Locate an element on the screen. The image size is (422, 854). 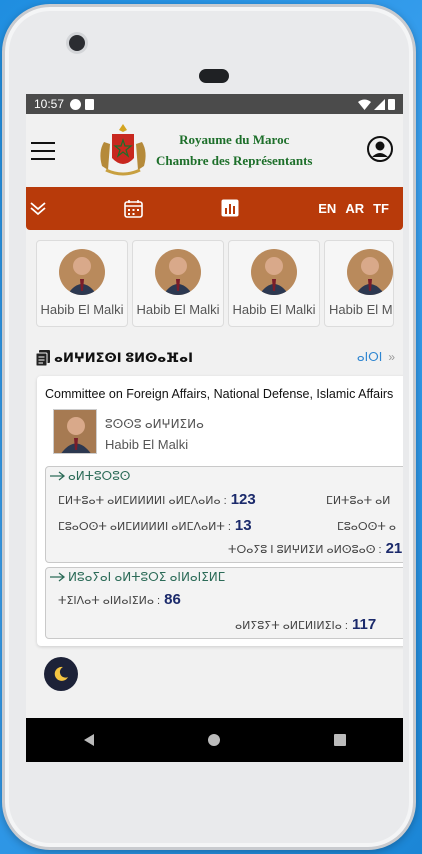
lang-ar: AR is located at coordinates (354, 208).